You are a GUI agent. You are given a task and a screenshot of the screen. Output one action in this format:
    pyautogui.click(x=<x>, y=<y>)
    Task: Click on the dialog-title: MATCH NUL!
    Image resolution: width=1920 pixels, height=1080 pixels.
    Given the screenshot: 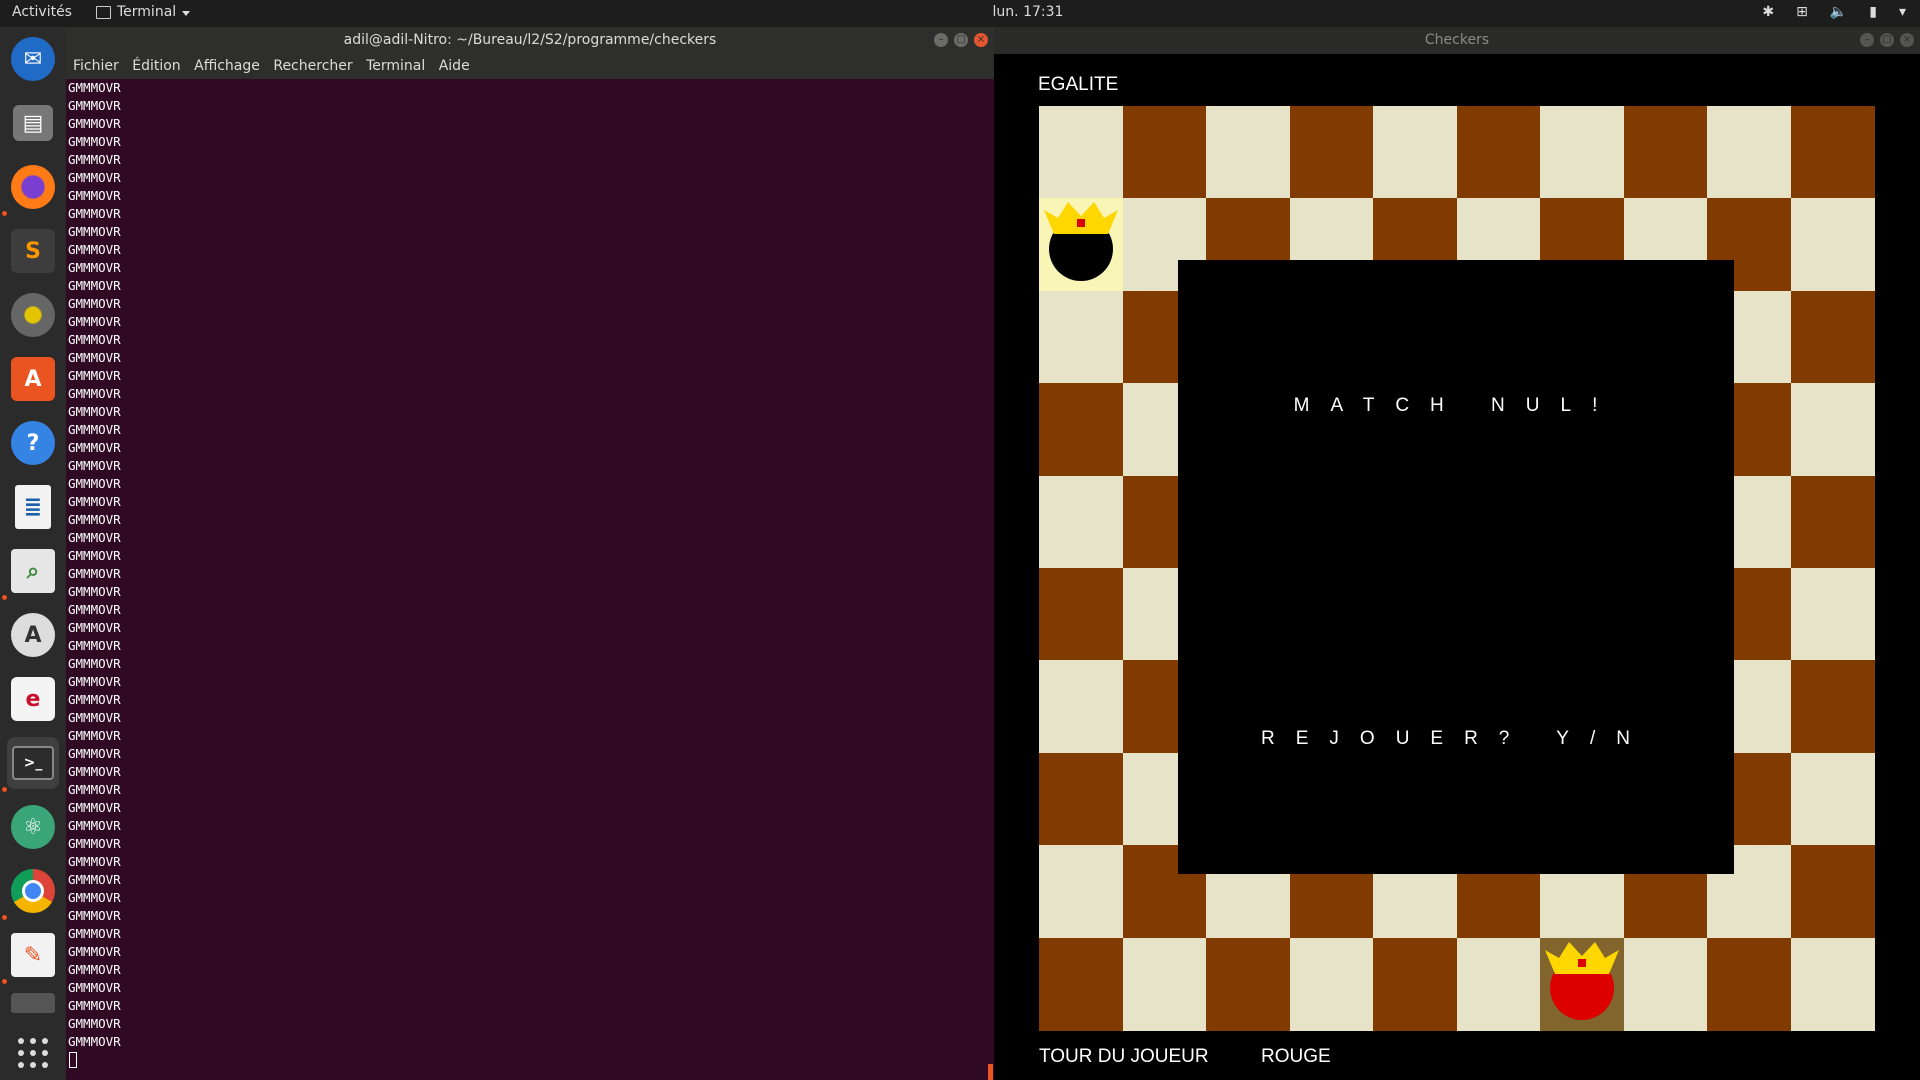 What is the action you would take?
    pyautogui.click(x=1456, y=405)
    